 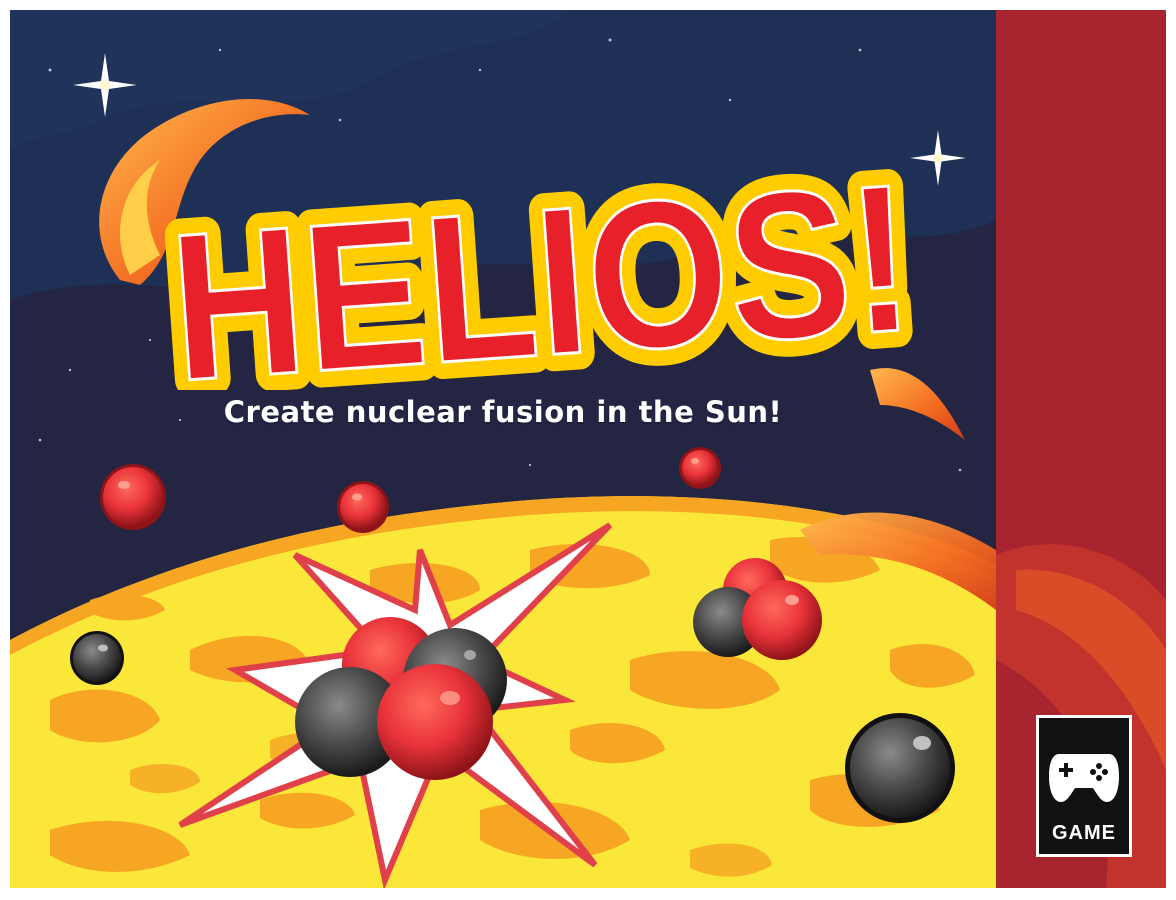 I want to click on subtitle: Create nuclear fusion in the Sun!, so click(x=503, y=412).